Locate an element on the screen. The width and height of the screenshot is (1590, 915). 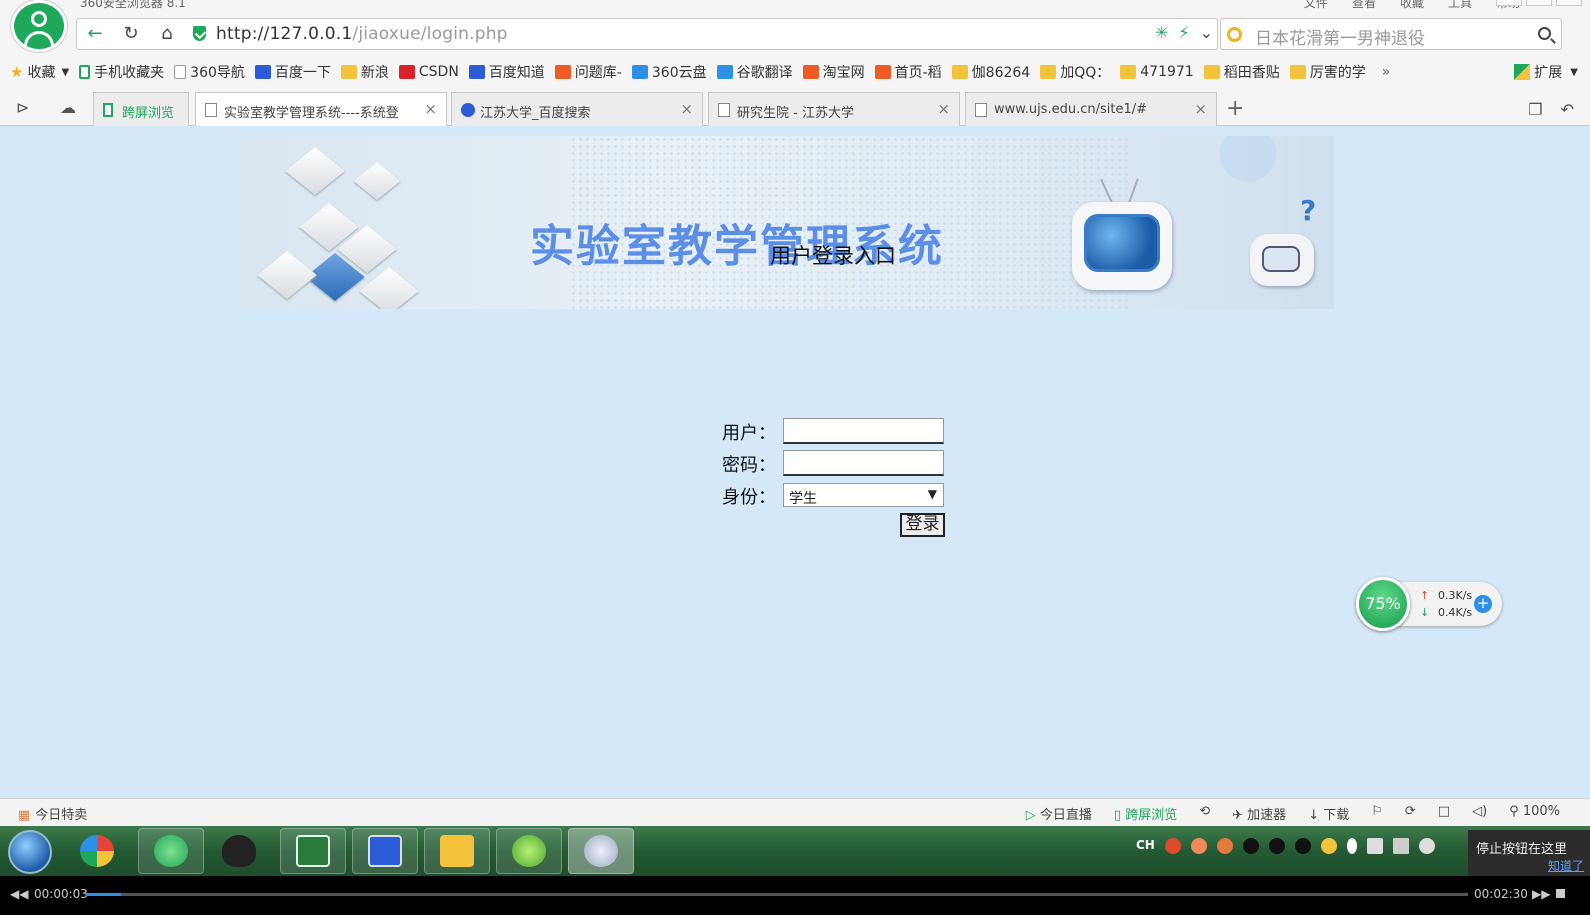
extensions-button: 扩展 ▼ is located at coordinates (1546, 72).